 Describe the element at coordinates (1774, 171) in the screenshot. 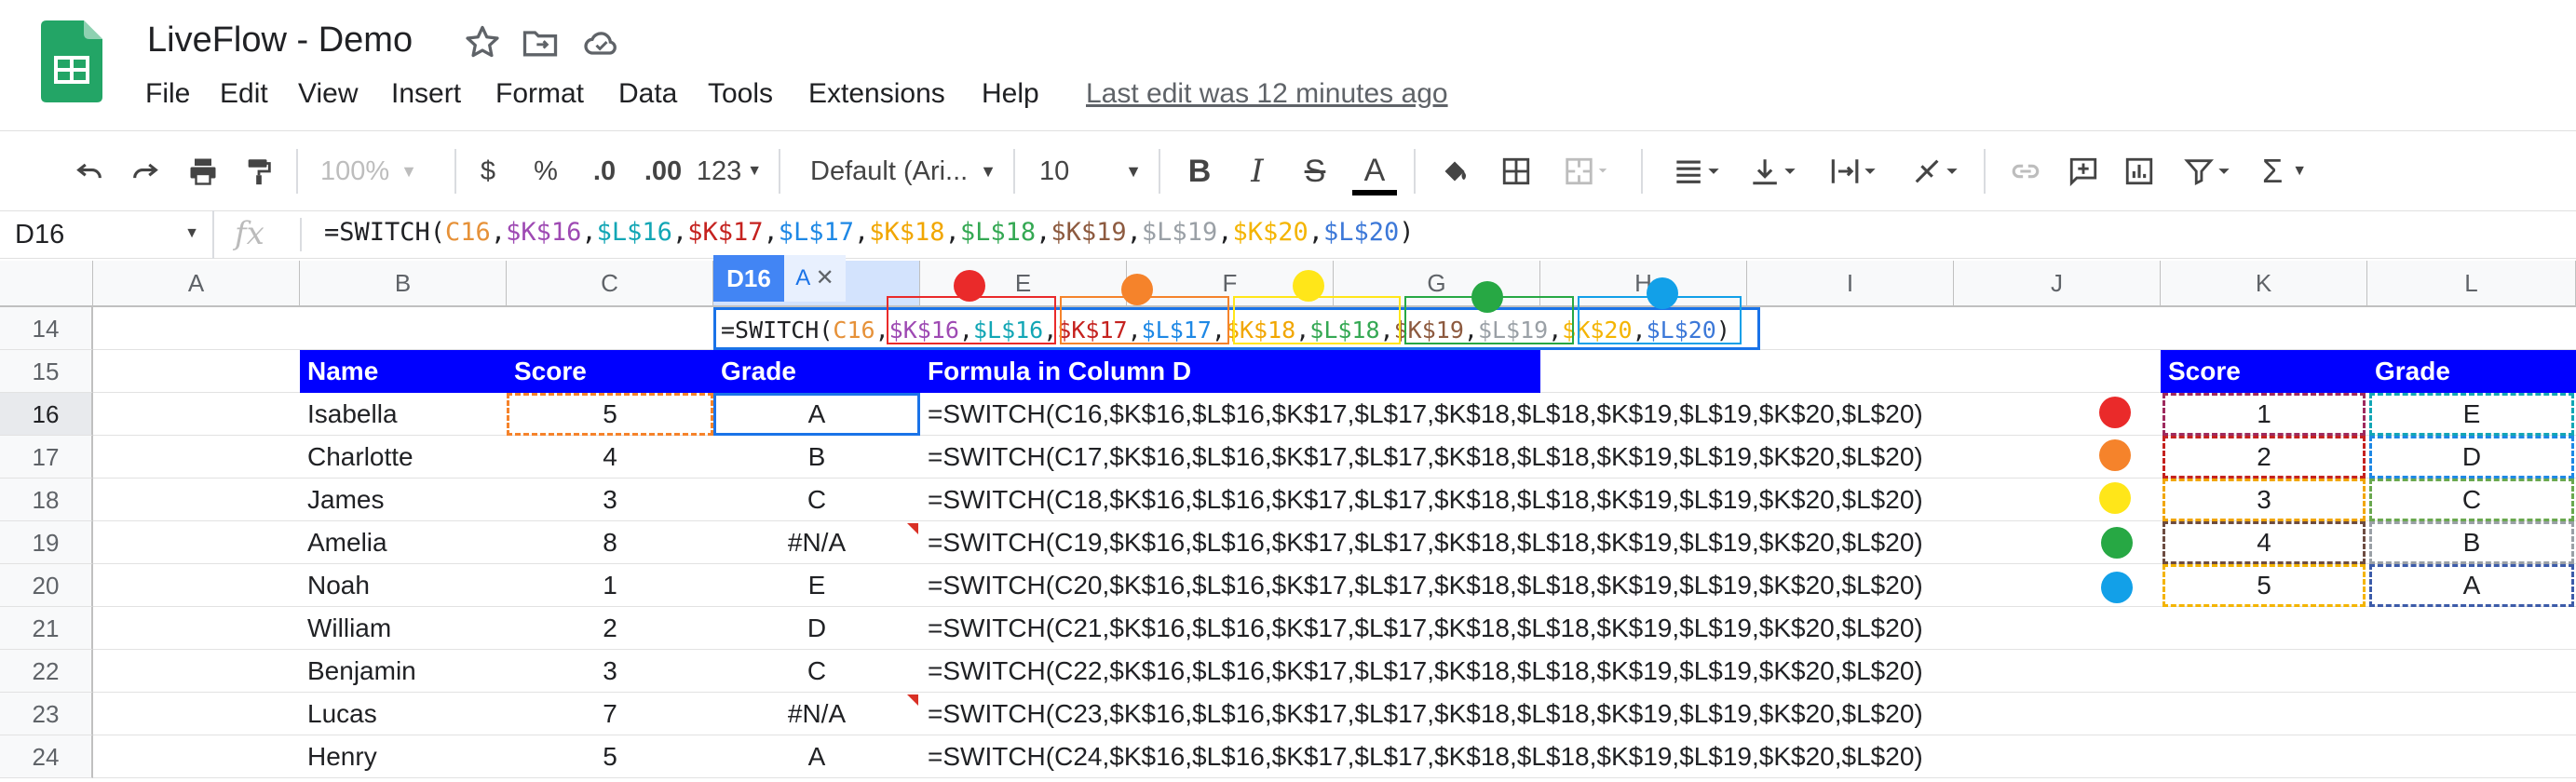

I see `vertical-align-icon` at that location.